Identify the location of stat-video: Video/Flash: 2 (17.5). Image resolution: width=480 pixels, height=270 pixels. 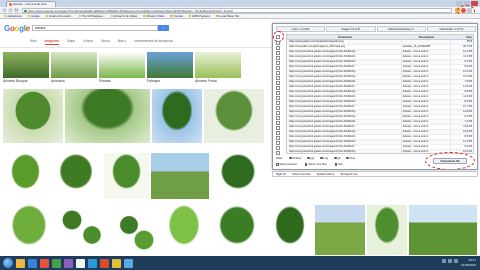
(451, 29).